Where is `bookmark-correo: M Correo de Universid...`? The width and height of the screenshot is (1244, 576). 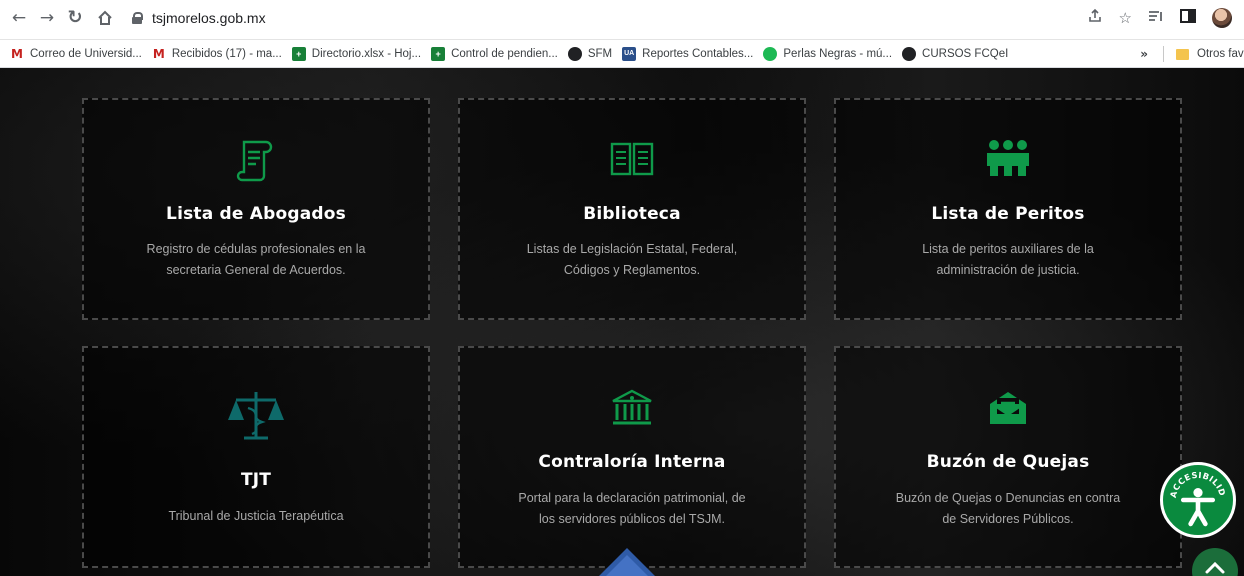 bookmark-correo: M Correo de Universid... is located at coordinates (71, 54).